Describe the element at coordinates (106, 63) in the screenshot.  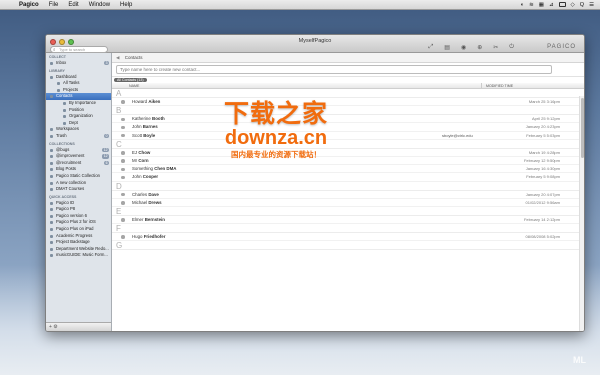
I see `count-badge: 3` at that location.